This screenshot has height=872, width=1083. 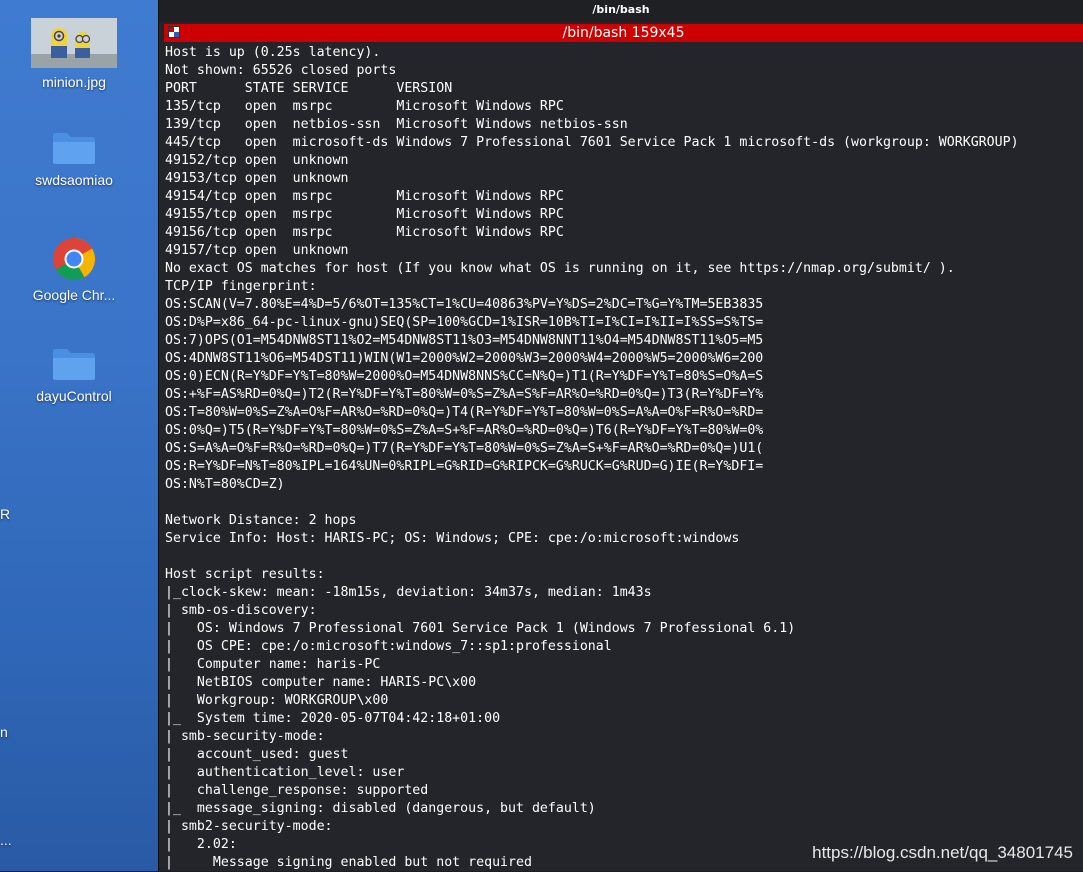 I want to click on terminal-line: TCP/IP fingerprint:, so click(x=241, y=286).